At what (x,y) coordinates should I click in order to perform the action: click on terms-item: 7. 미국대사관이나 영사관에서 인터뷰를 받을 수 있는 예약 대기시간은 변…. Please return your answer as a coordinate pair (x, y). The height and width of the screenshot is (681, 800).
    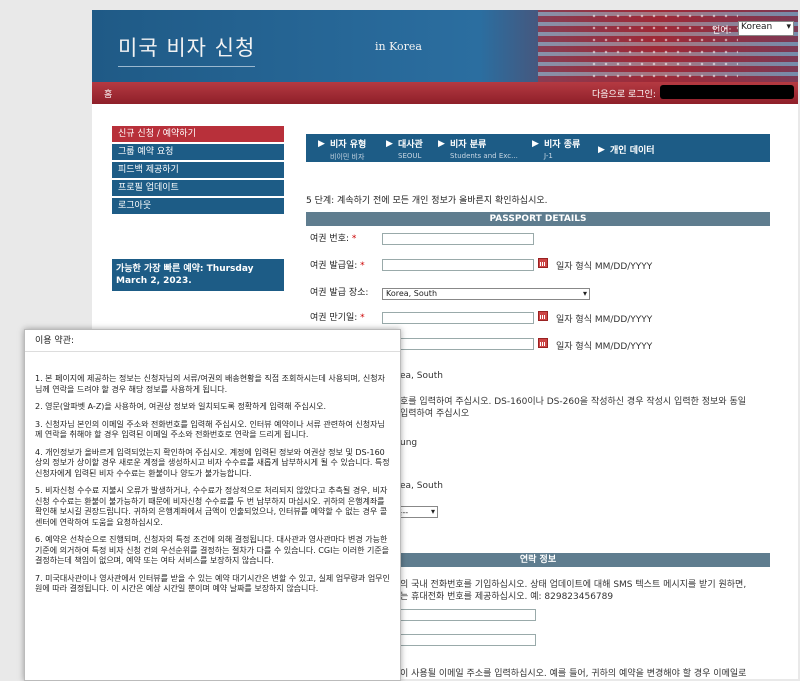
    Looking at the image, I should click on (212, 583).